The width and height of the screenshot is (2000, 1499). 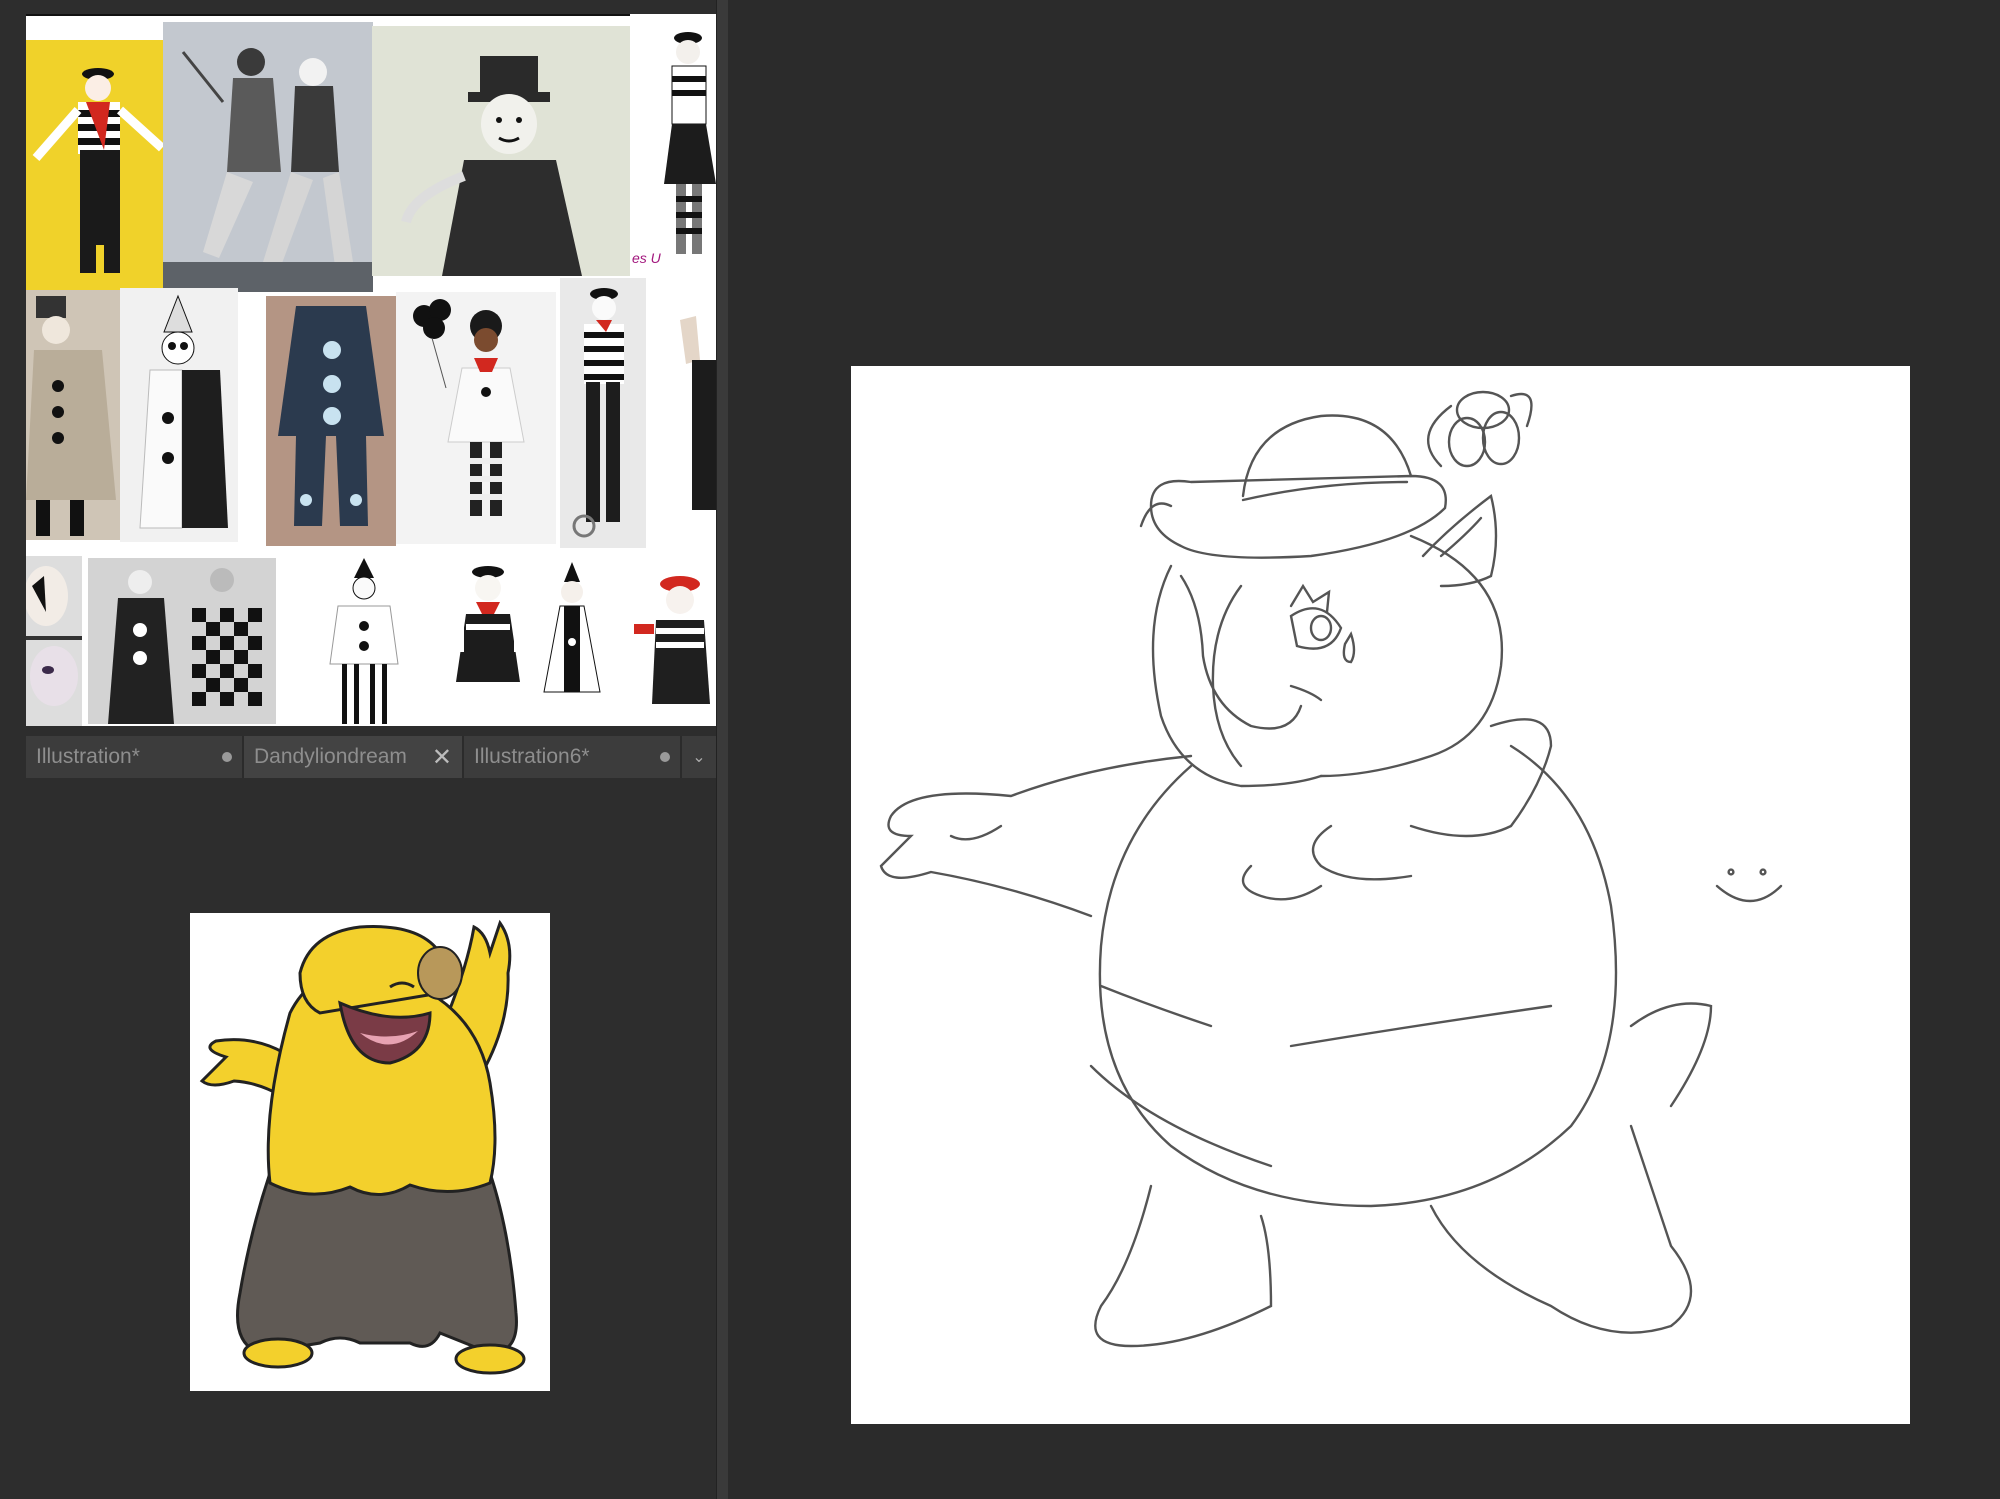 What do you see at coordinates (501, 151) in the screenshot?
I see `ref-mime-hat-portrait` at bounding box center [501, 151].